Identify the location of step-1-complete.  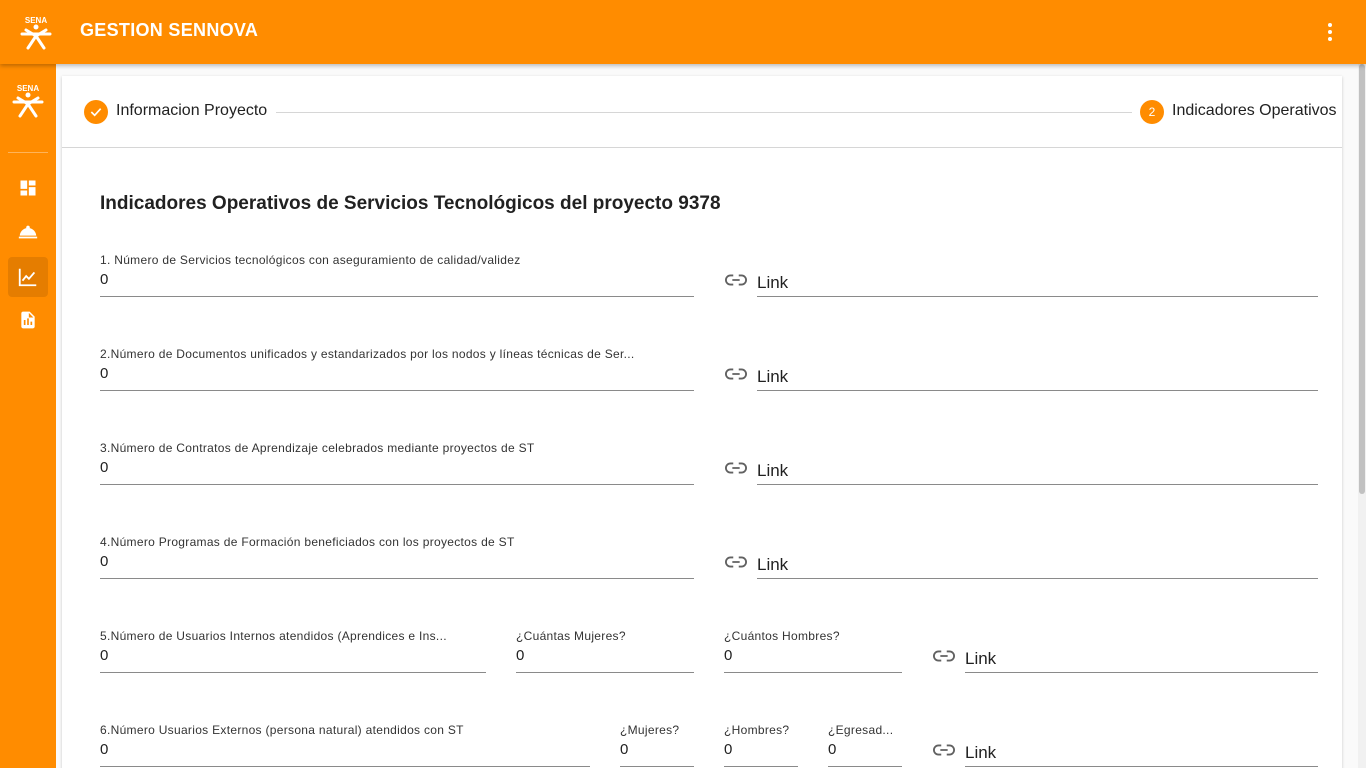
(96, 112).